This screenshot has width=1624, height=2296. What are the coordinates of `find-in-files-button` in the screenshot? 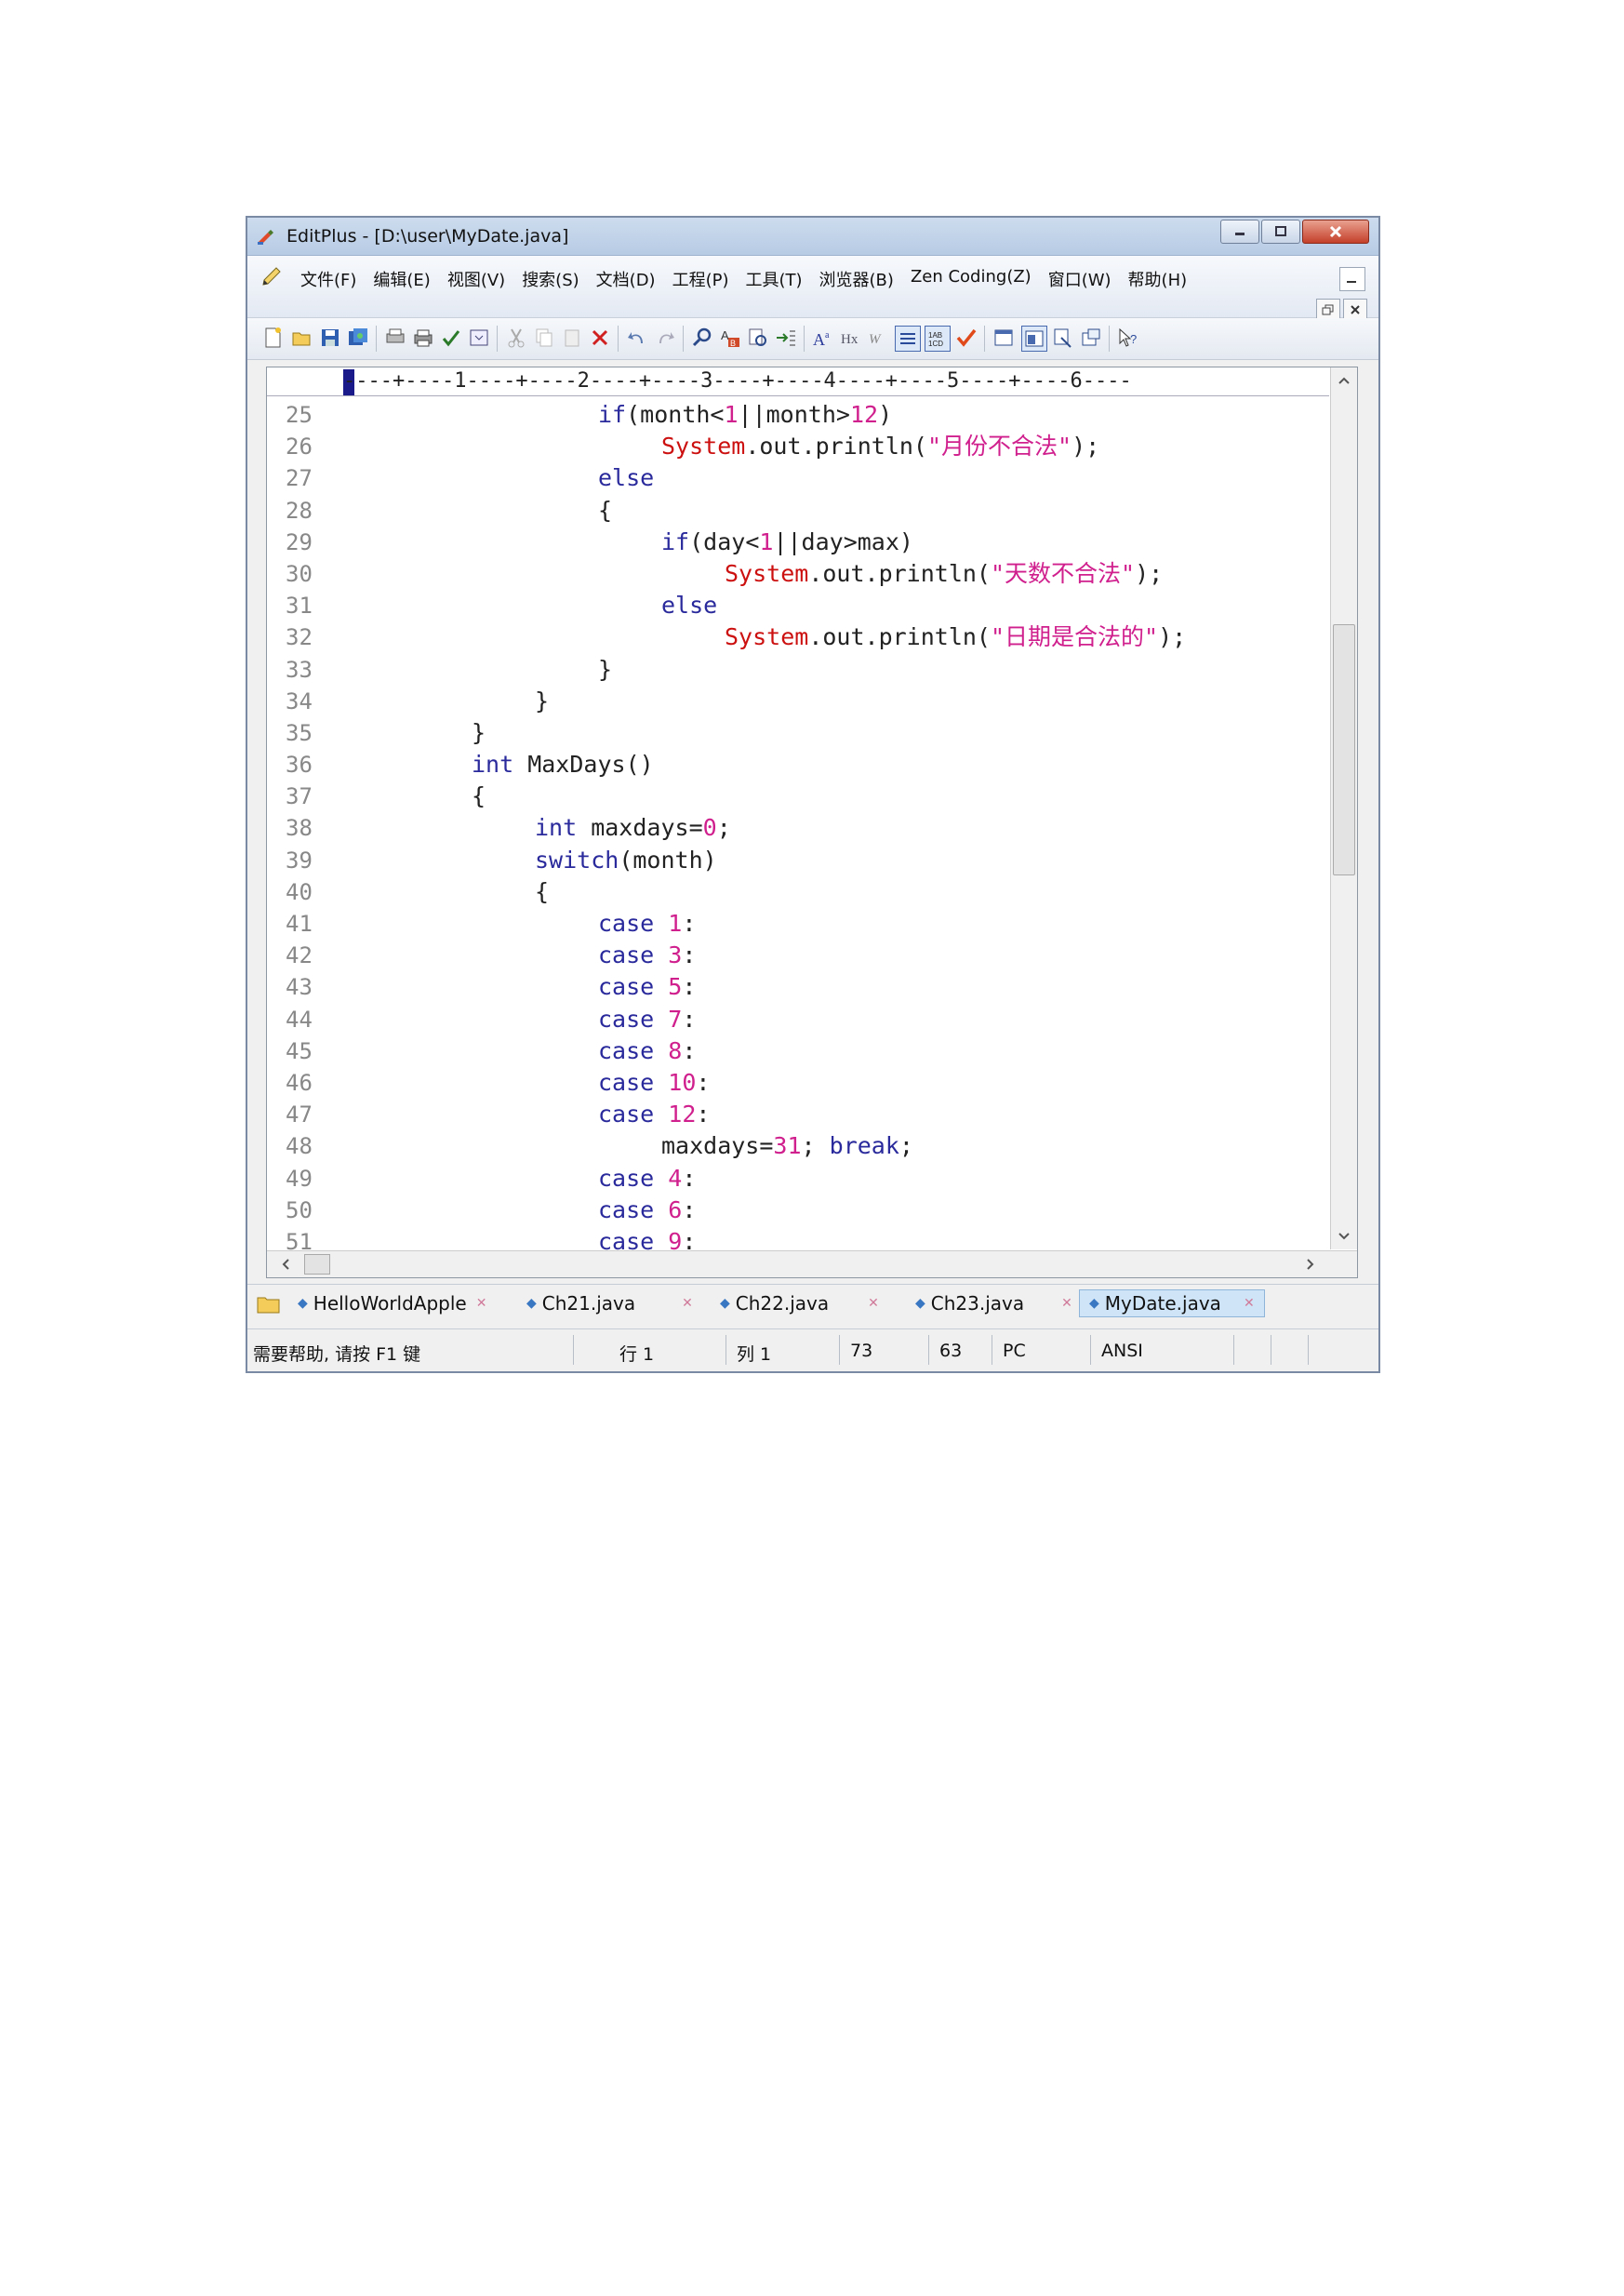 It's located at (758, 338).